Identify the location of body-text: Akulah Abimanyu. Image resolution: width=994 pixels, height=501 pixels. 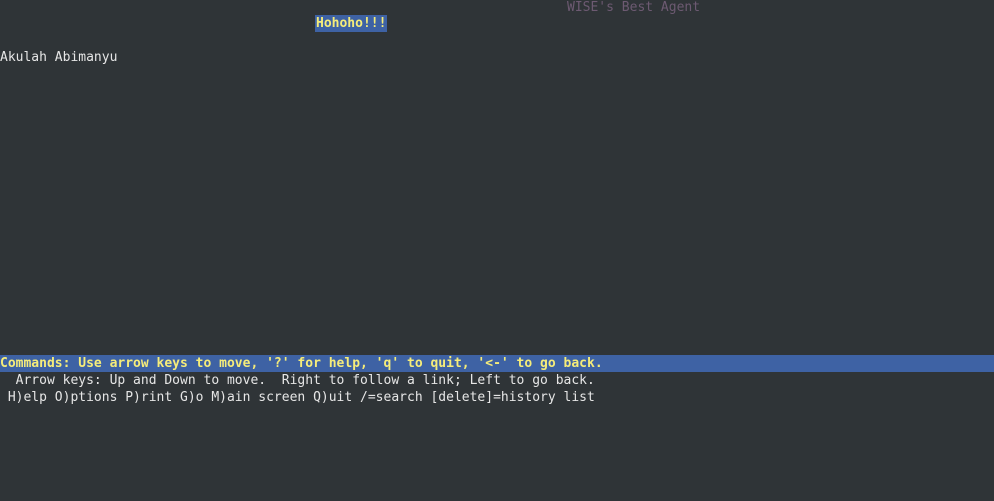
(59, 57).